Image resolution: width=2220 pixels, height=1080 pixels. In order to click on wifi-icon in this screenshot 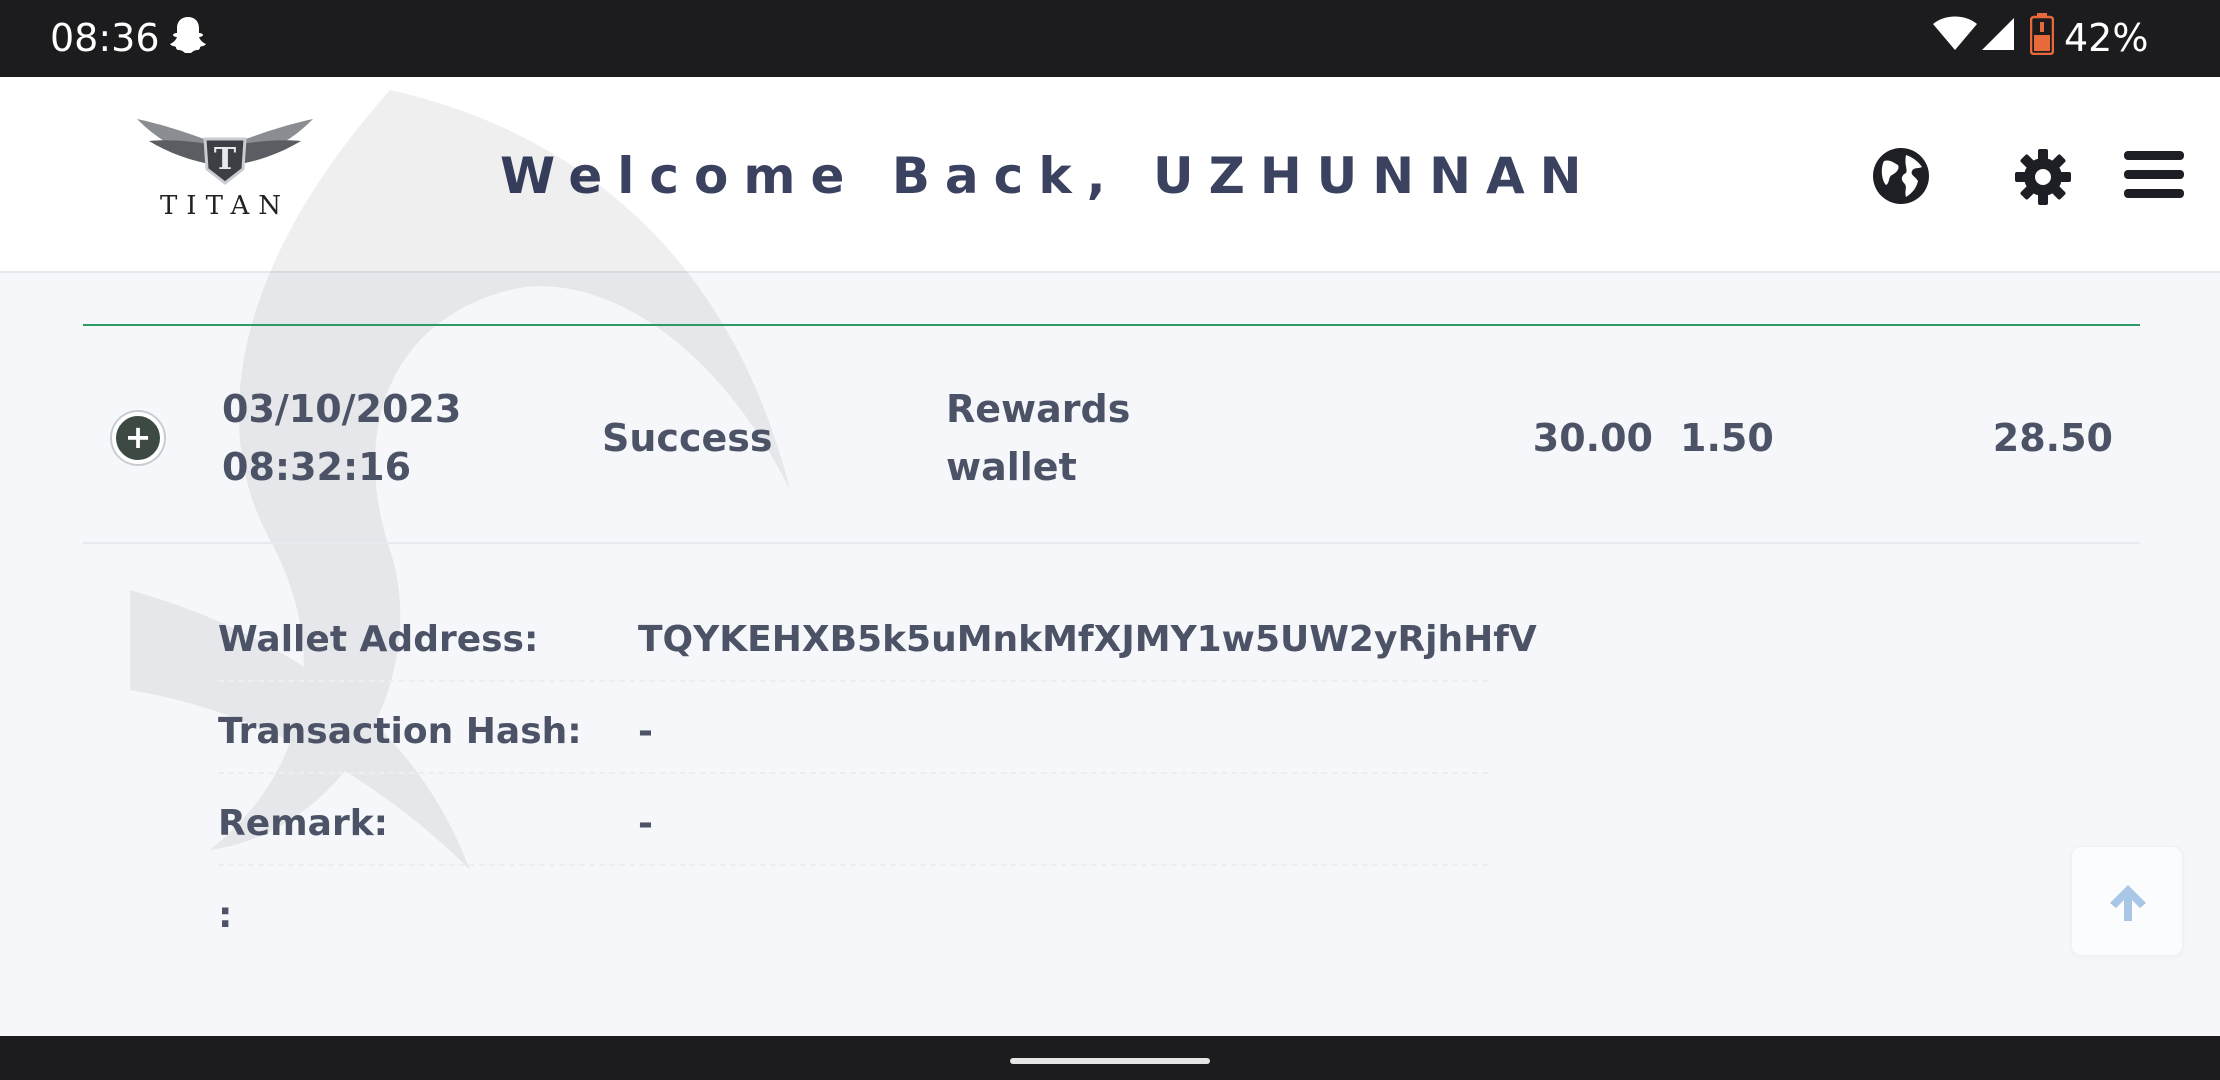, I will do `click(1955, 33)`.